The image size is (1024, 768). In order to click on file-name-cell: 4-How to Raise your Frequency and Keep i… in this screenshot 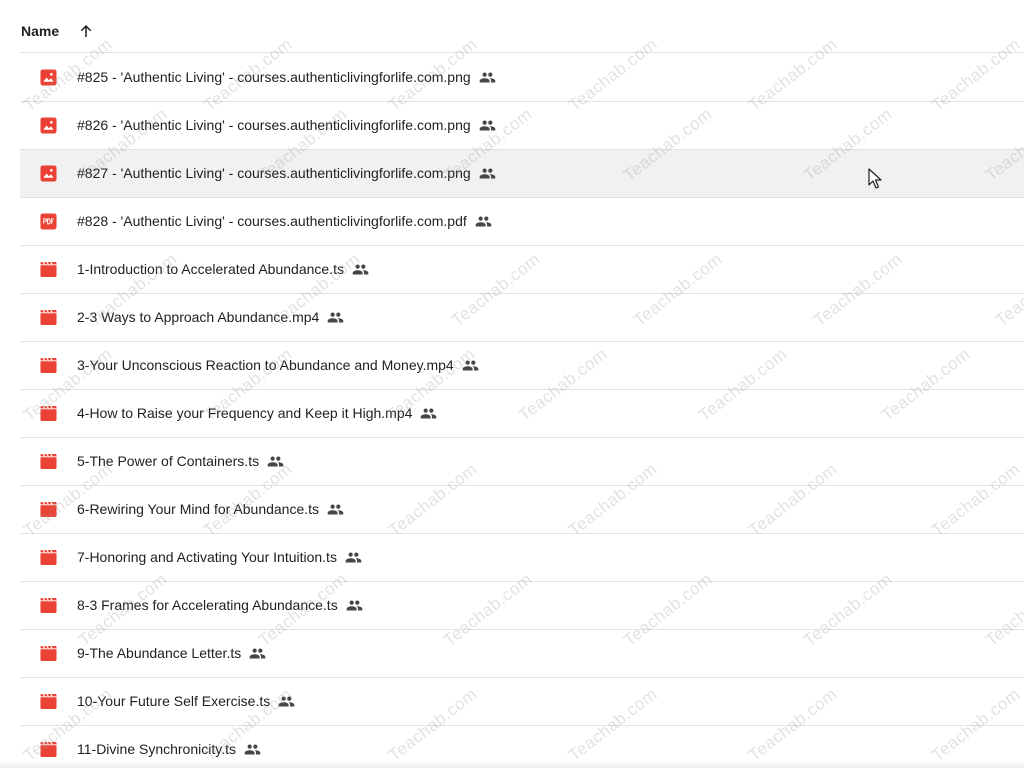, I will do `click(257, 413)`.